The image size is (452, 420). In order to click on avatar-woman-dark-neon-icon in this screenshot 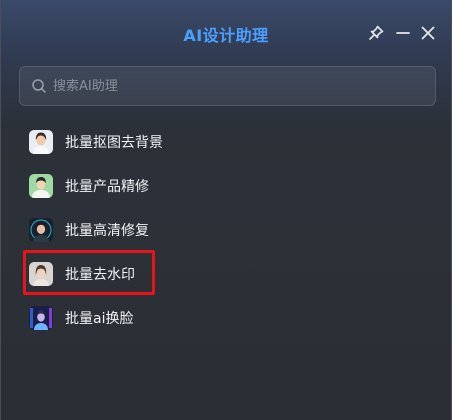, I will do `click(41, 230)`.